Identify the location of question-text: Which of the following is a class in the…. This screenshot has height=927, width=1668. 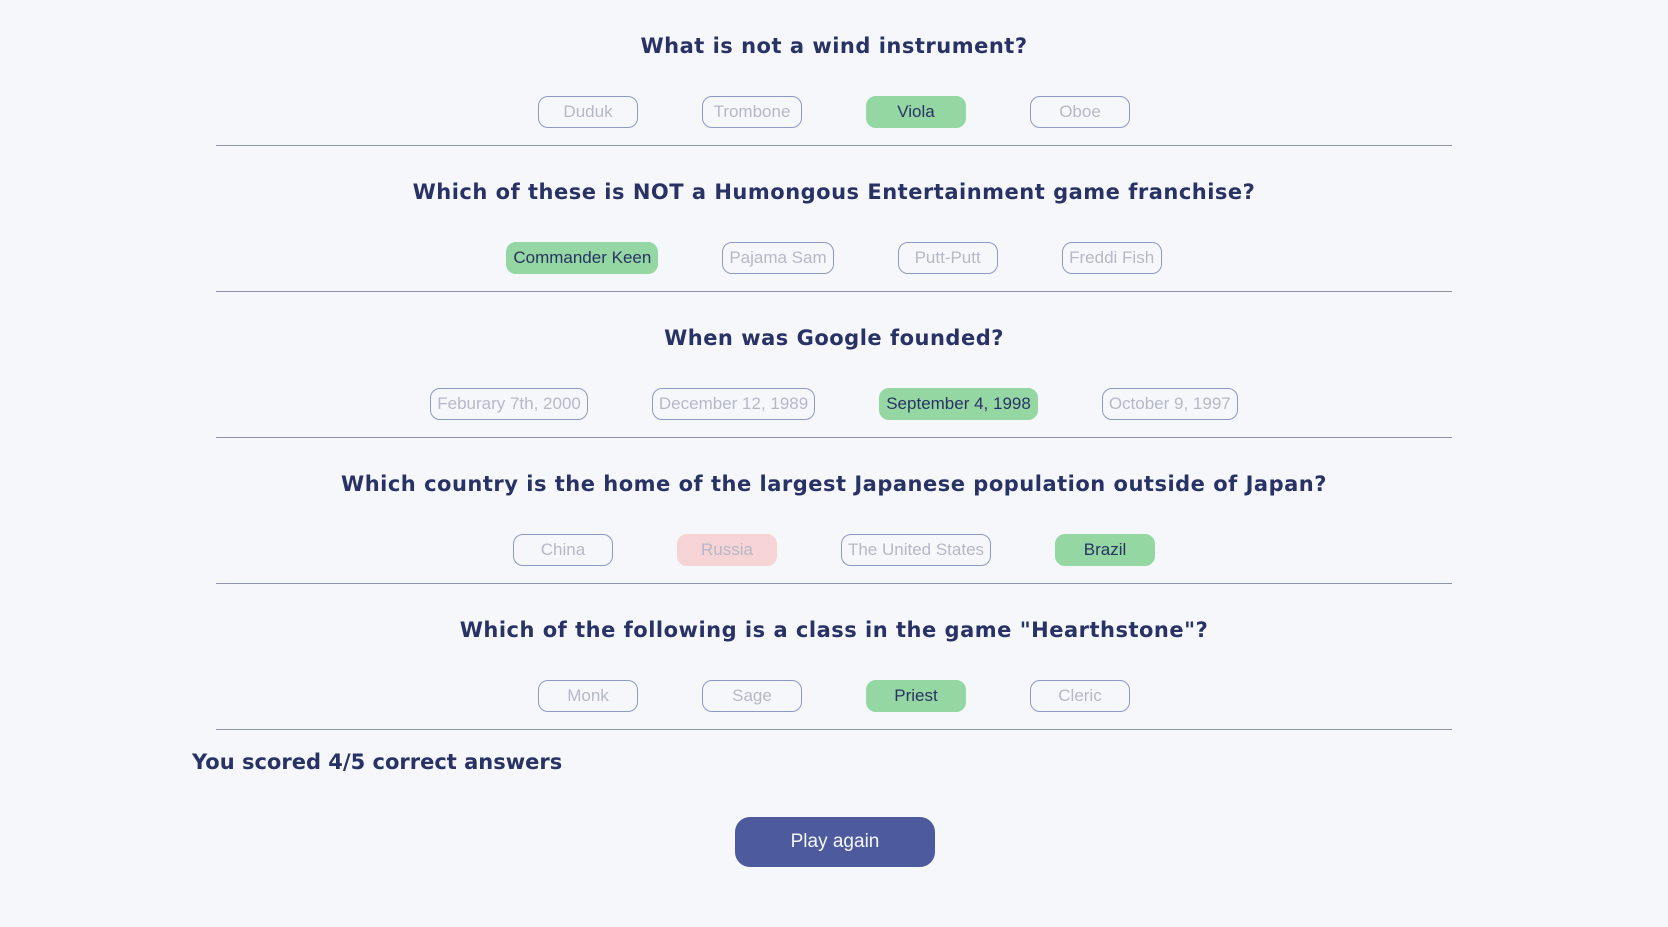
(834, 630).